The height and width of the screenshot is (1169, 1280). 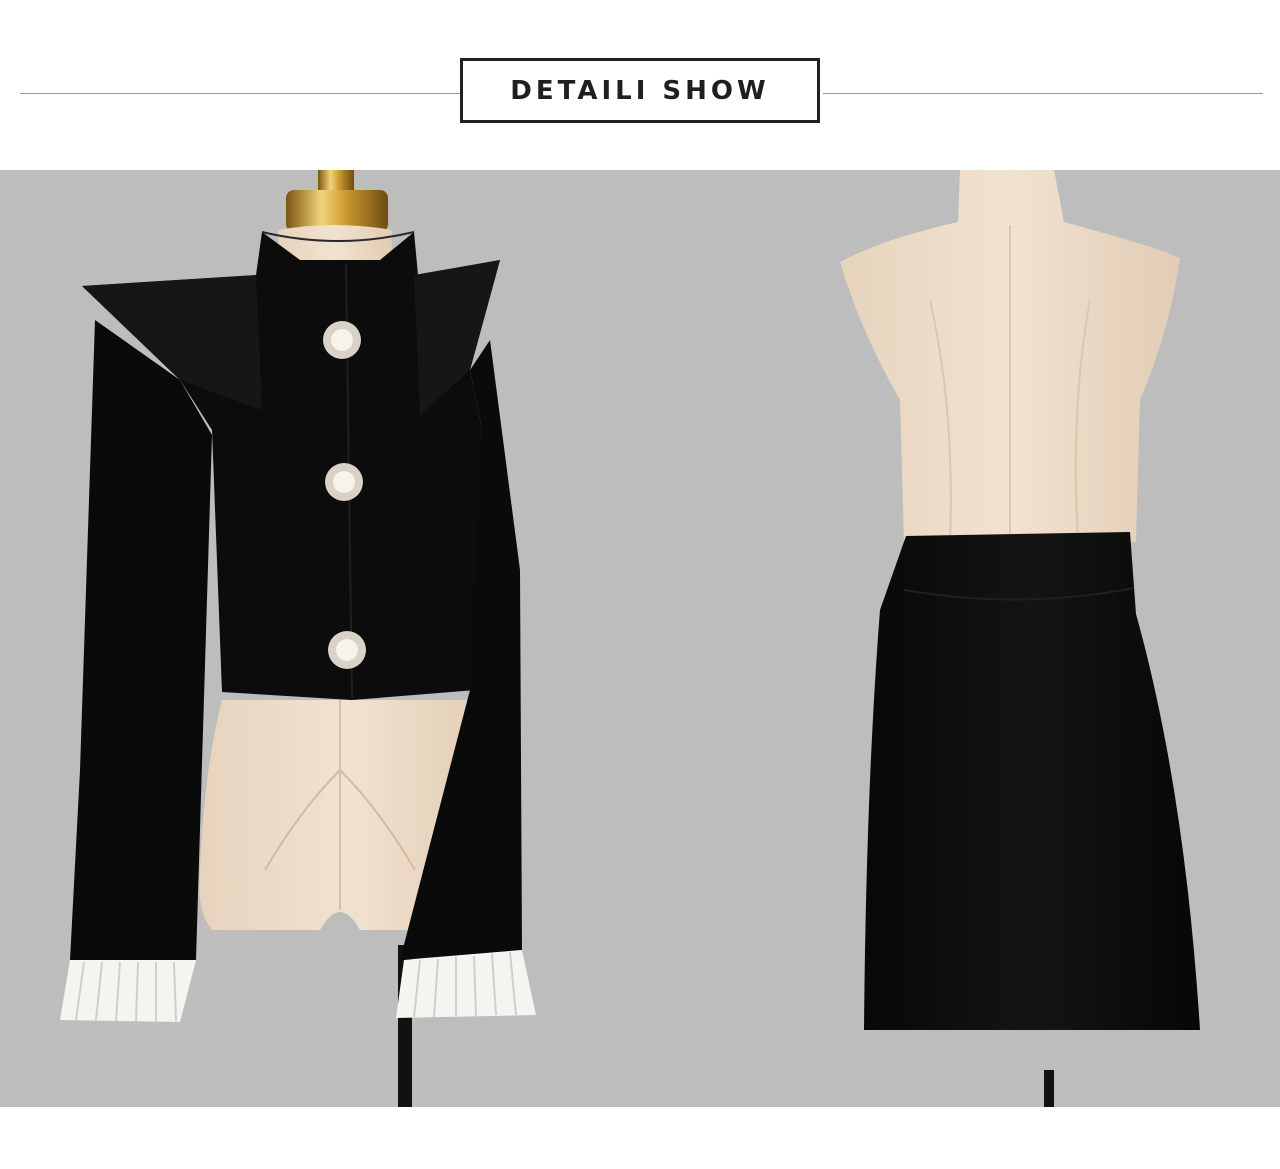 I want to click on section-title: DETAILI SHOW, so click(x=640, y=90).